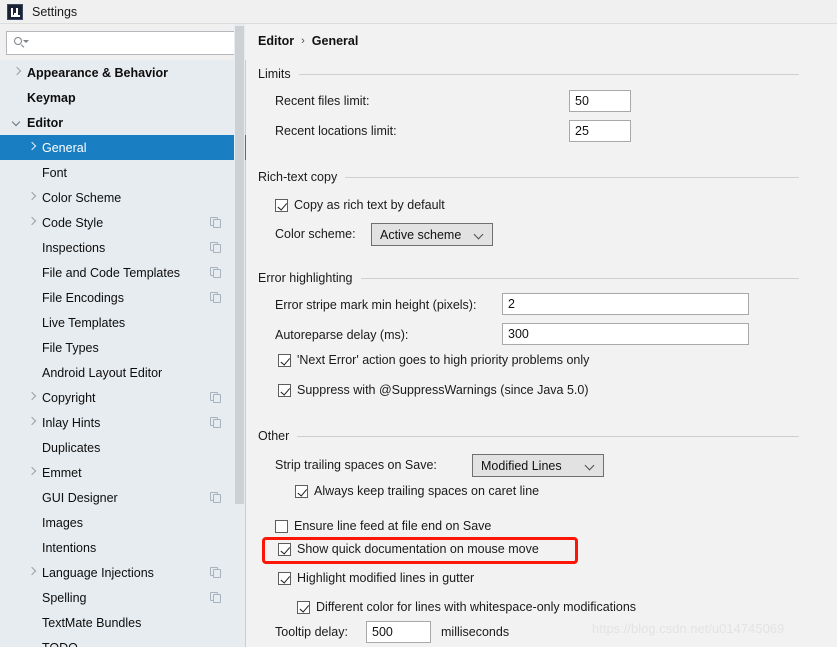  Describe the element at coordinates (51, 97) in the screenshot. I see `sidebar-item-label: Keymap` at that location.